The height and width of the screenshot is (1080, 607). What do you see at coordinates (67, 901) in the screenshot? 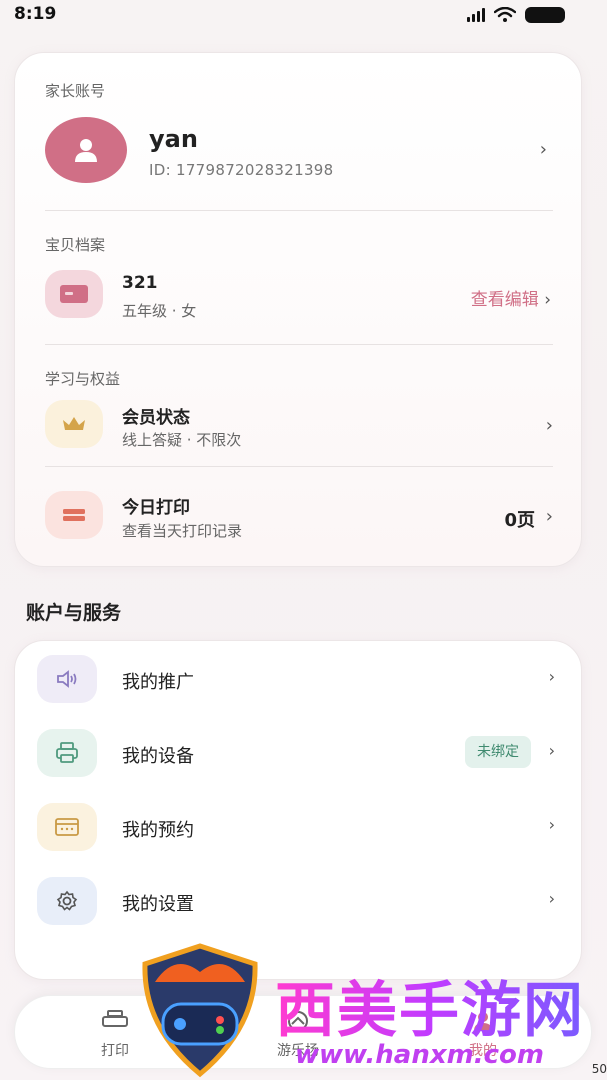
I see `gear-icon` at bounding box center [67, 901].